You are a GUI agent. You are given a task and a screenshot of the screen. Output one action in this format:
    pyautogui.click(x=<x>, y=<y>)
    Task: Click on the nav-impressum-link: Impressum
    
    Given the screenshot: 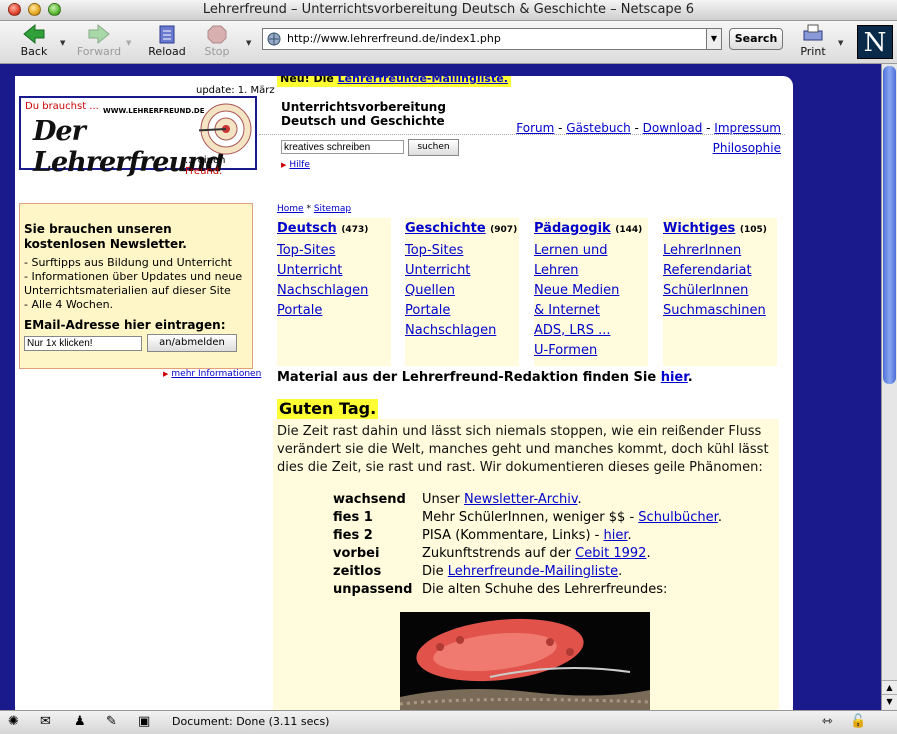 What is the action you would take?
    pyautogui.click(x=747, y=128)
    